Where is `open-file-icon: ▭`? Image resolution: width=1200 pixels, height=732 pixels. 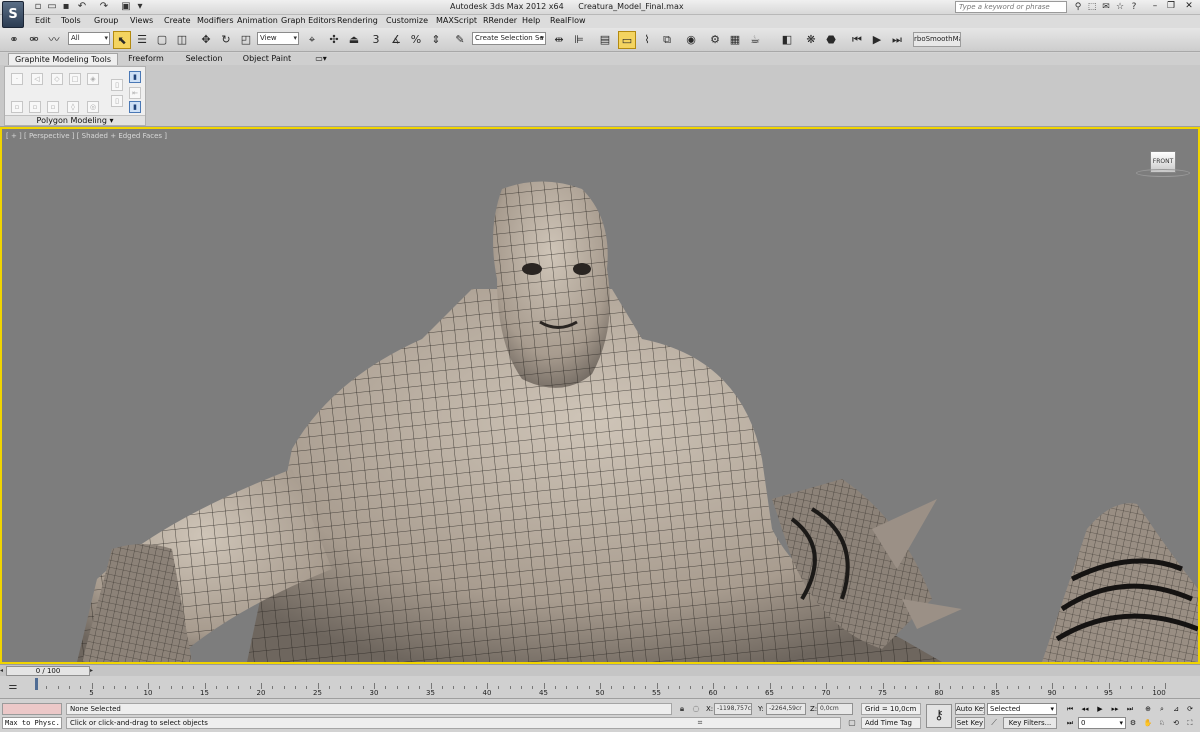
open-file-icon: ▭ is located at coordinates (52, 7).